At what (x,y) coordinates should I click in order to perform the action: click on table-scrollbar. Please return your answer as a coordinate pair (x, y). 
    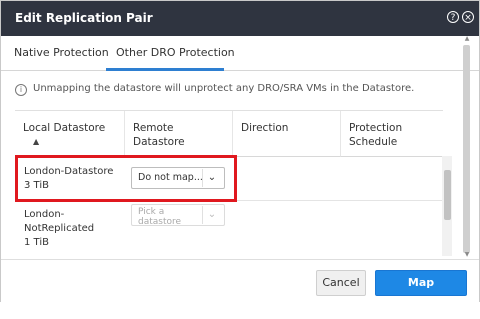
    Looking at the image, I should click on (447, 206).